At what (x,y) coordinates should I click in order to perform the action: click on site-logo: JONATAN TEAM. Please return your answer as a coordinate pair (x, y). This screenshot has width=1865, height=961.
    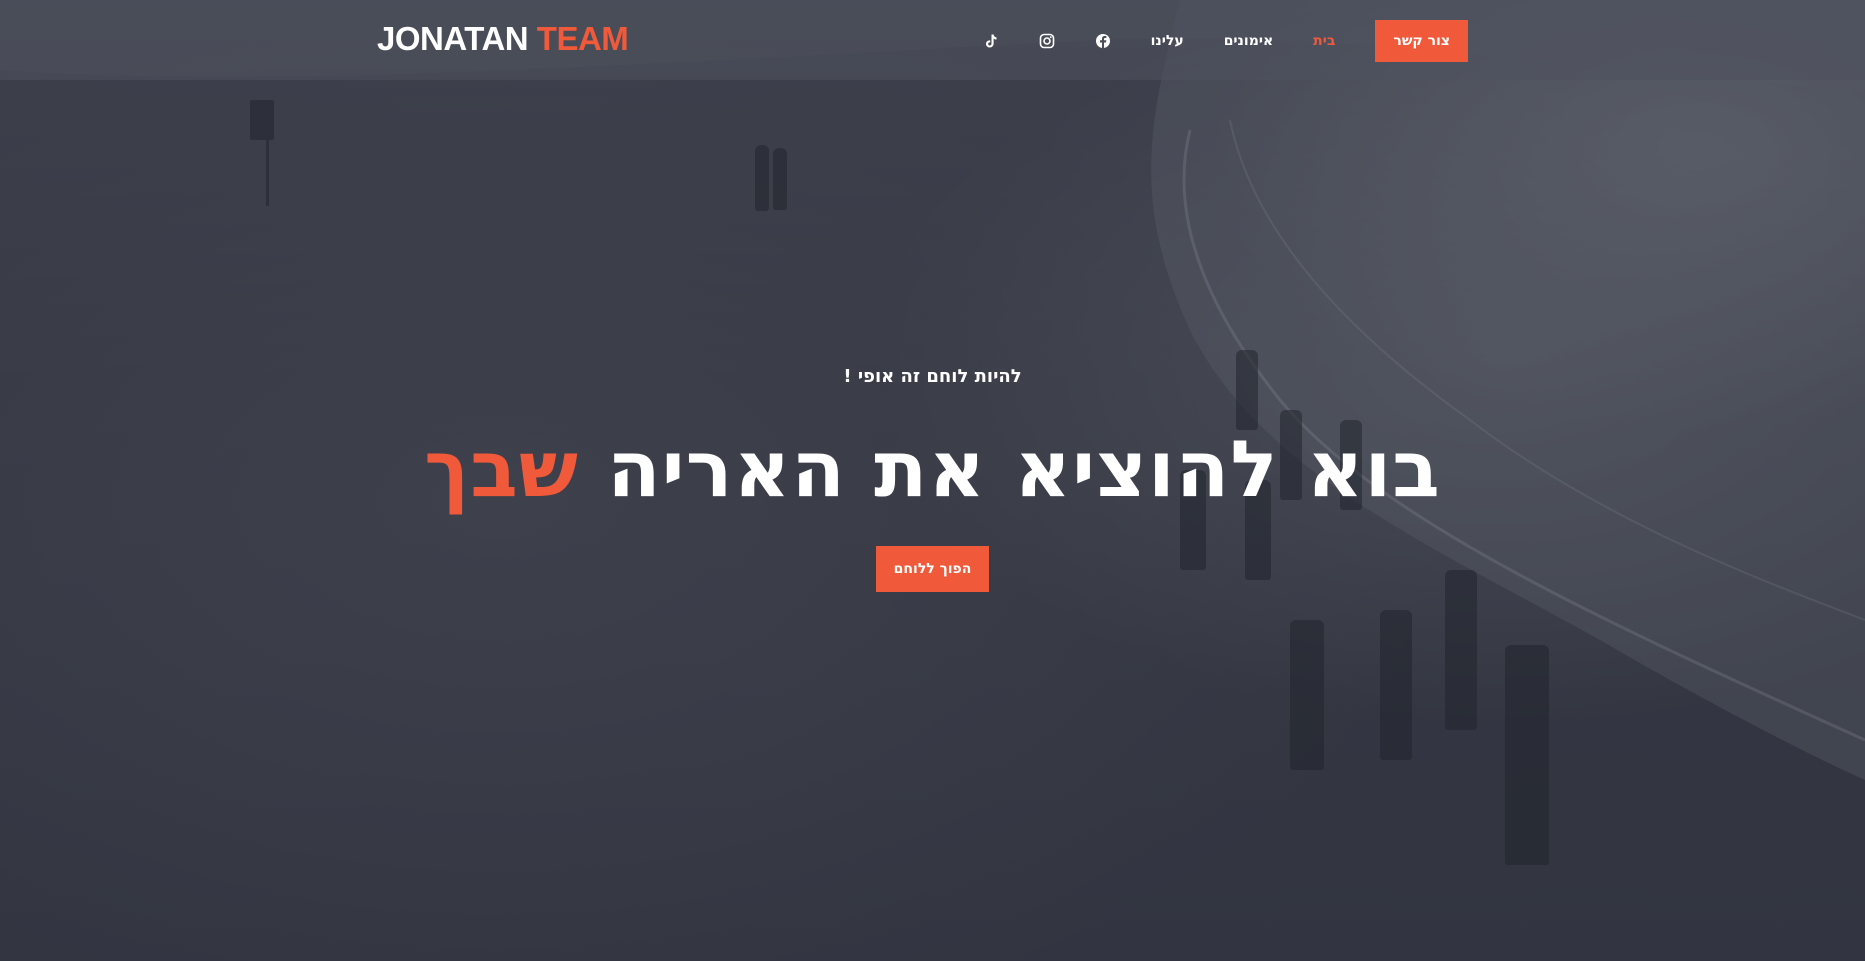
    Looking at the image, I should click on (503, 39).